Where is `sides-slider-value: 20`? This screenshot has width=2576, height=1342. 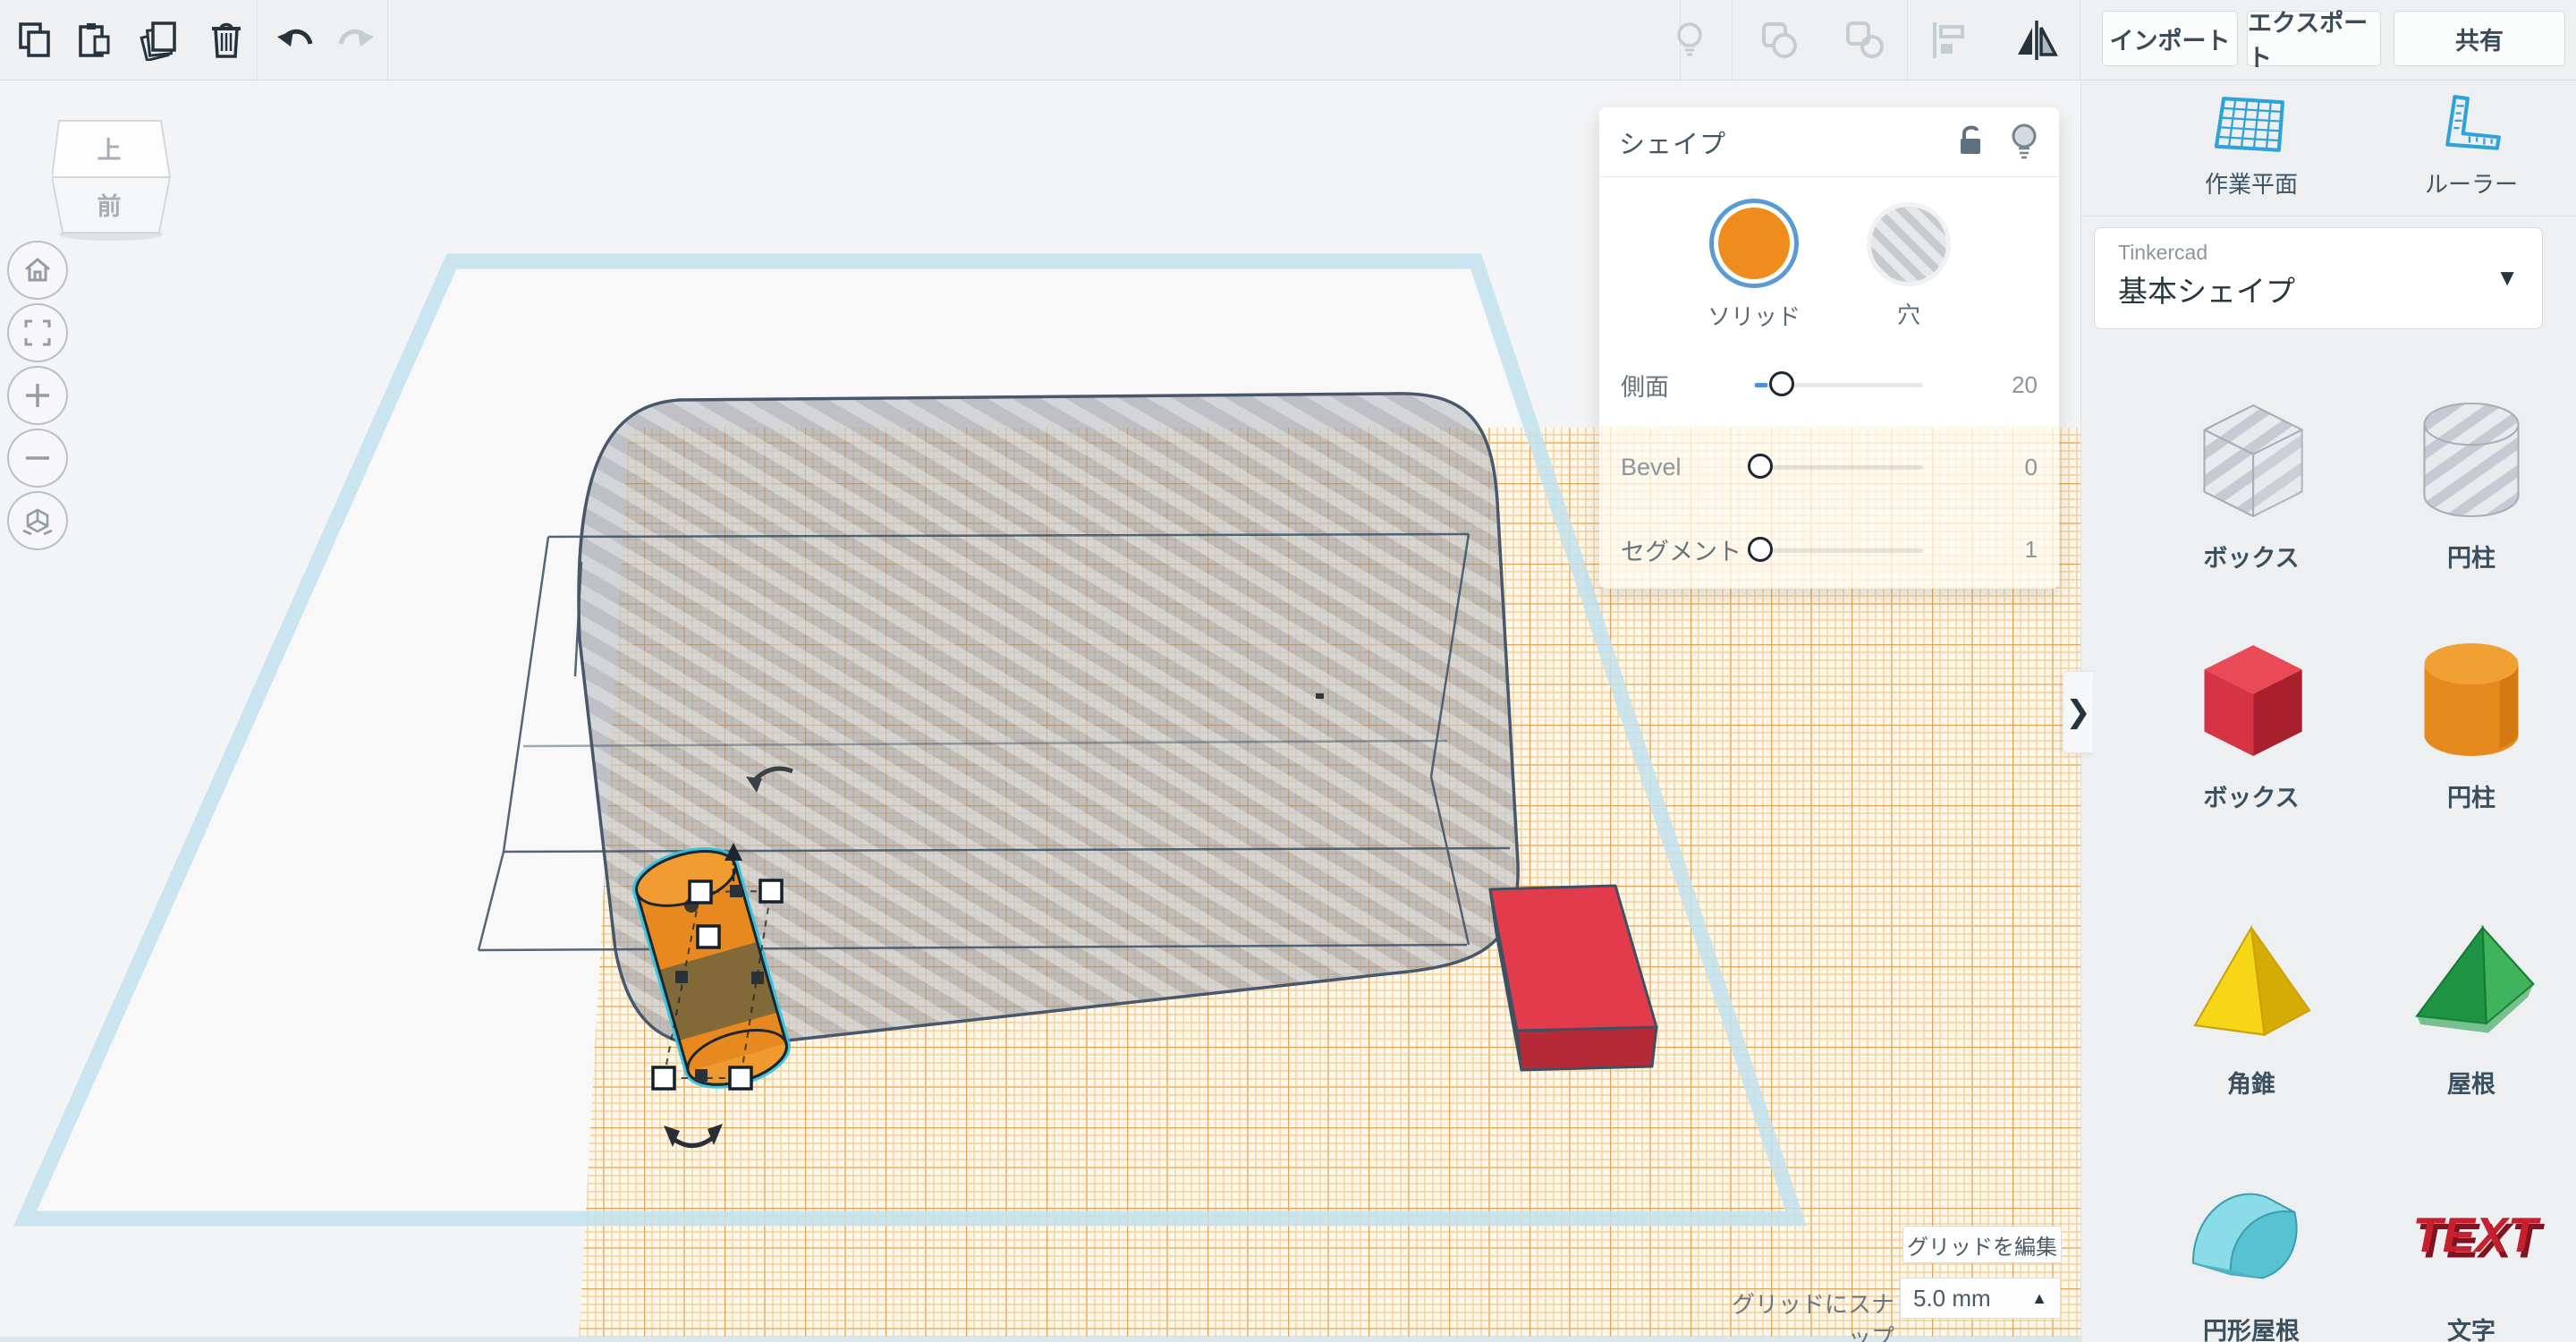
sides-slider-value: 20 is located at coordinates (2025, 384).